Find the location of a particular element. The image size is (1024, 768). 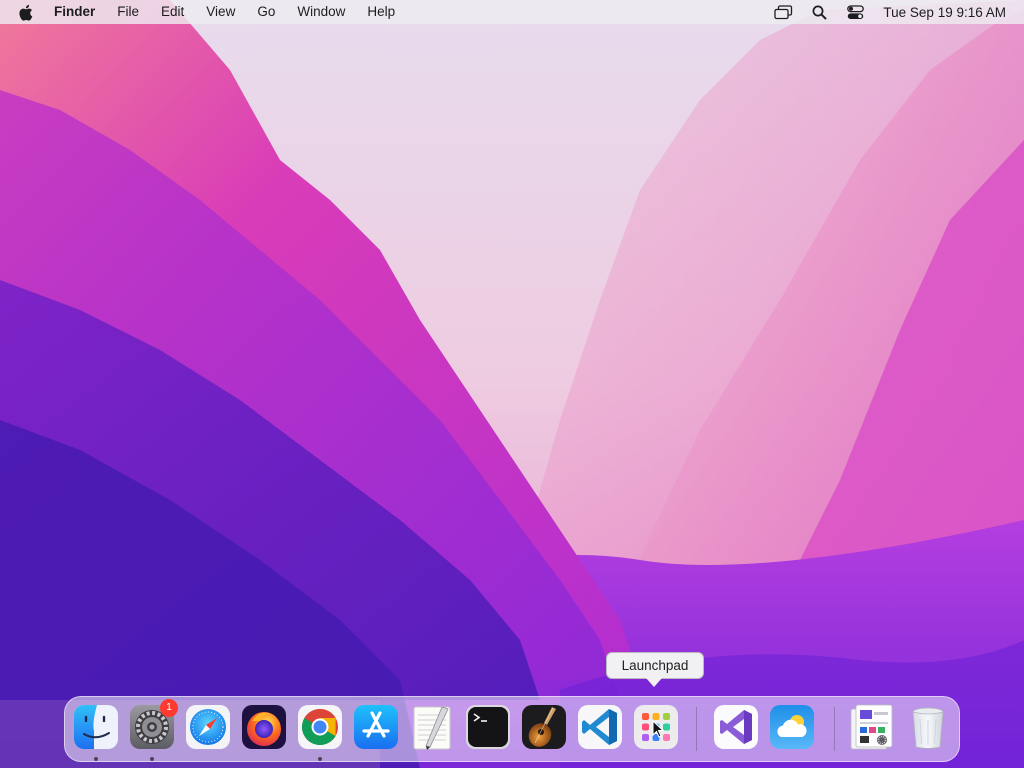

trash-icon is located at coordinates (928, 728).